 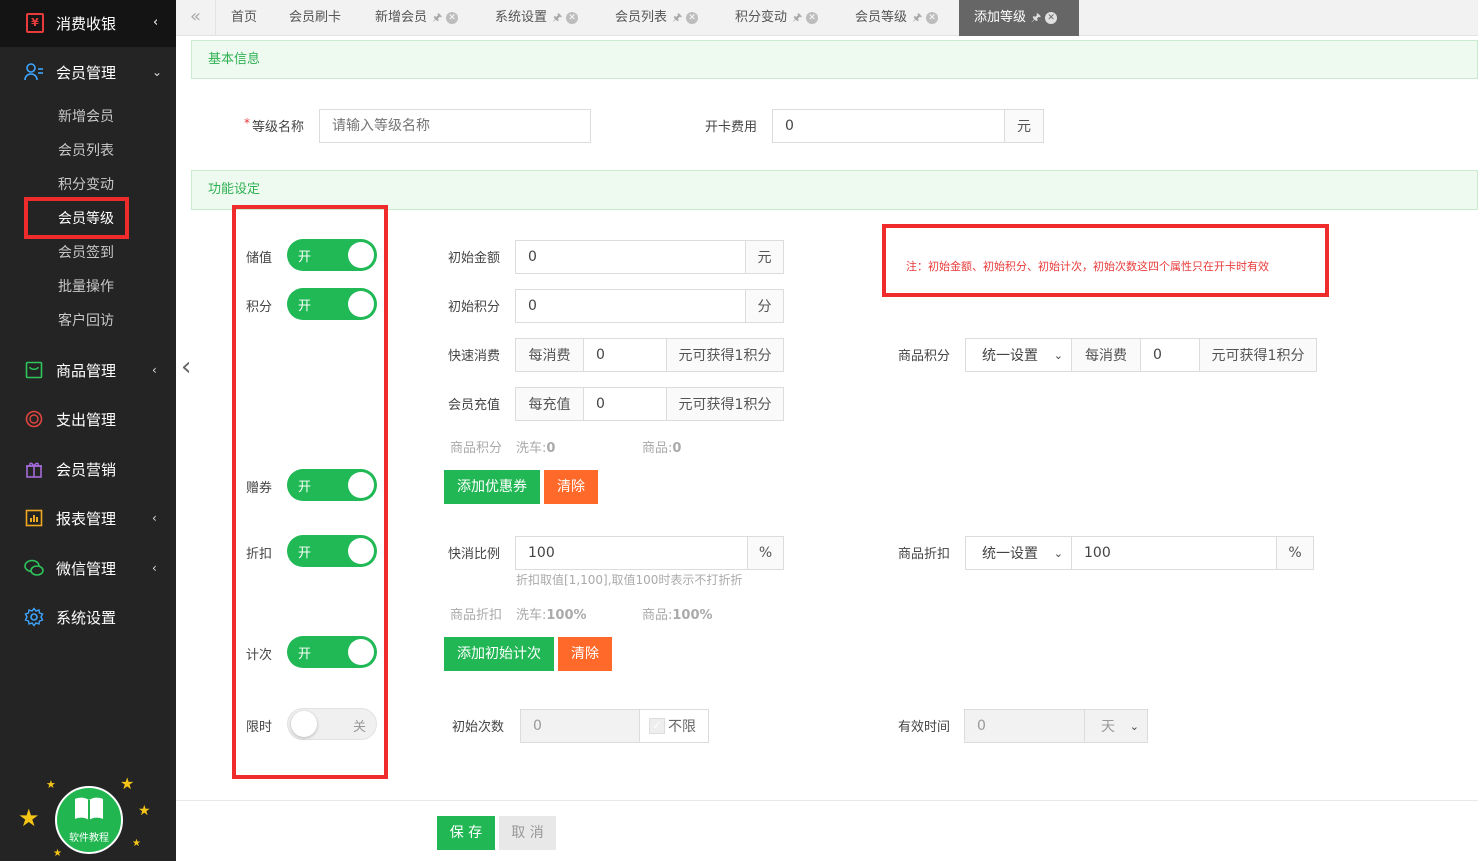 I want to click on goods-discount-input: 100 %, so click(x=1192, y=553).